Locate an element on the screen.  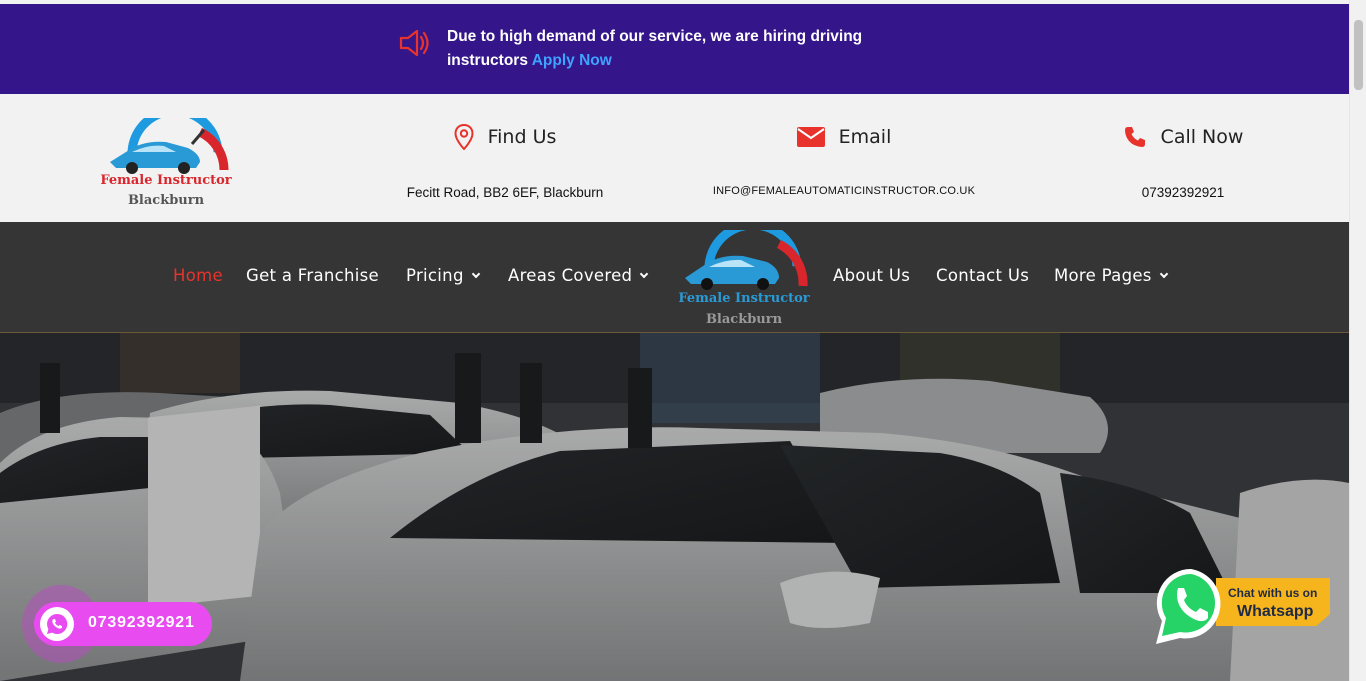
find-us-block: Find Us Fecitt Road, BB2 6EF, Blackburn is located at coordinates (505, 161).